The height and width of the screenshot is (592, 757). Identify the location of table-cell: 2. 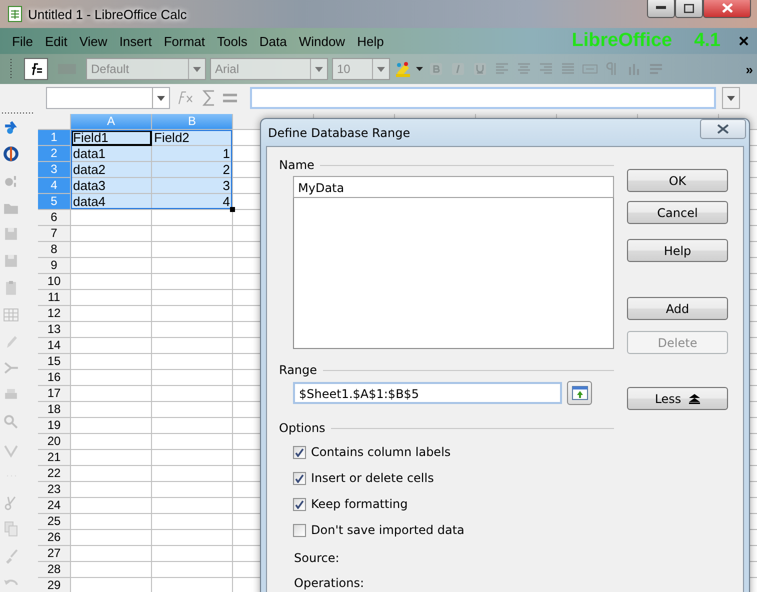
(192, 170).